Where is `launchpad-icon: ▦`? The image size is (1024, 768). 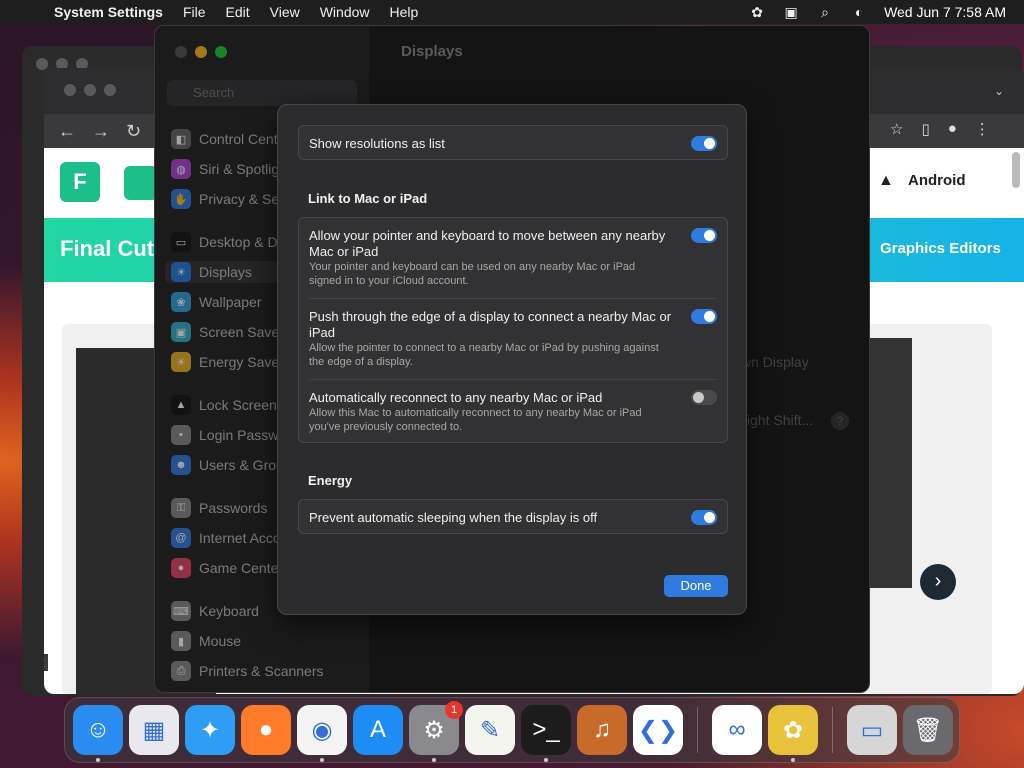
launchpad-icon: ▦ is located at coordinates (154, 730).